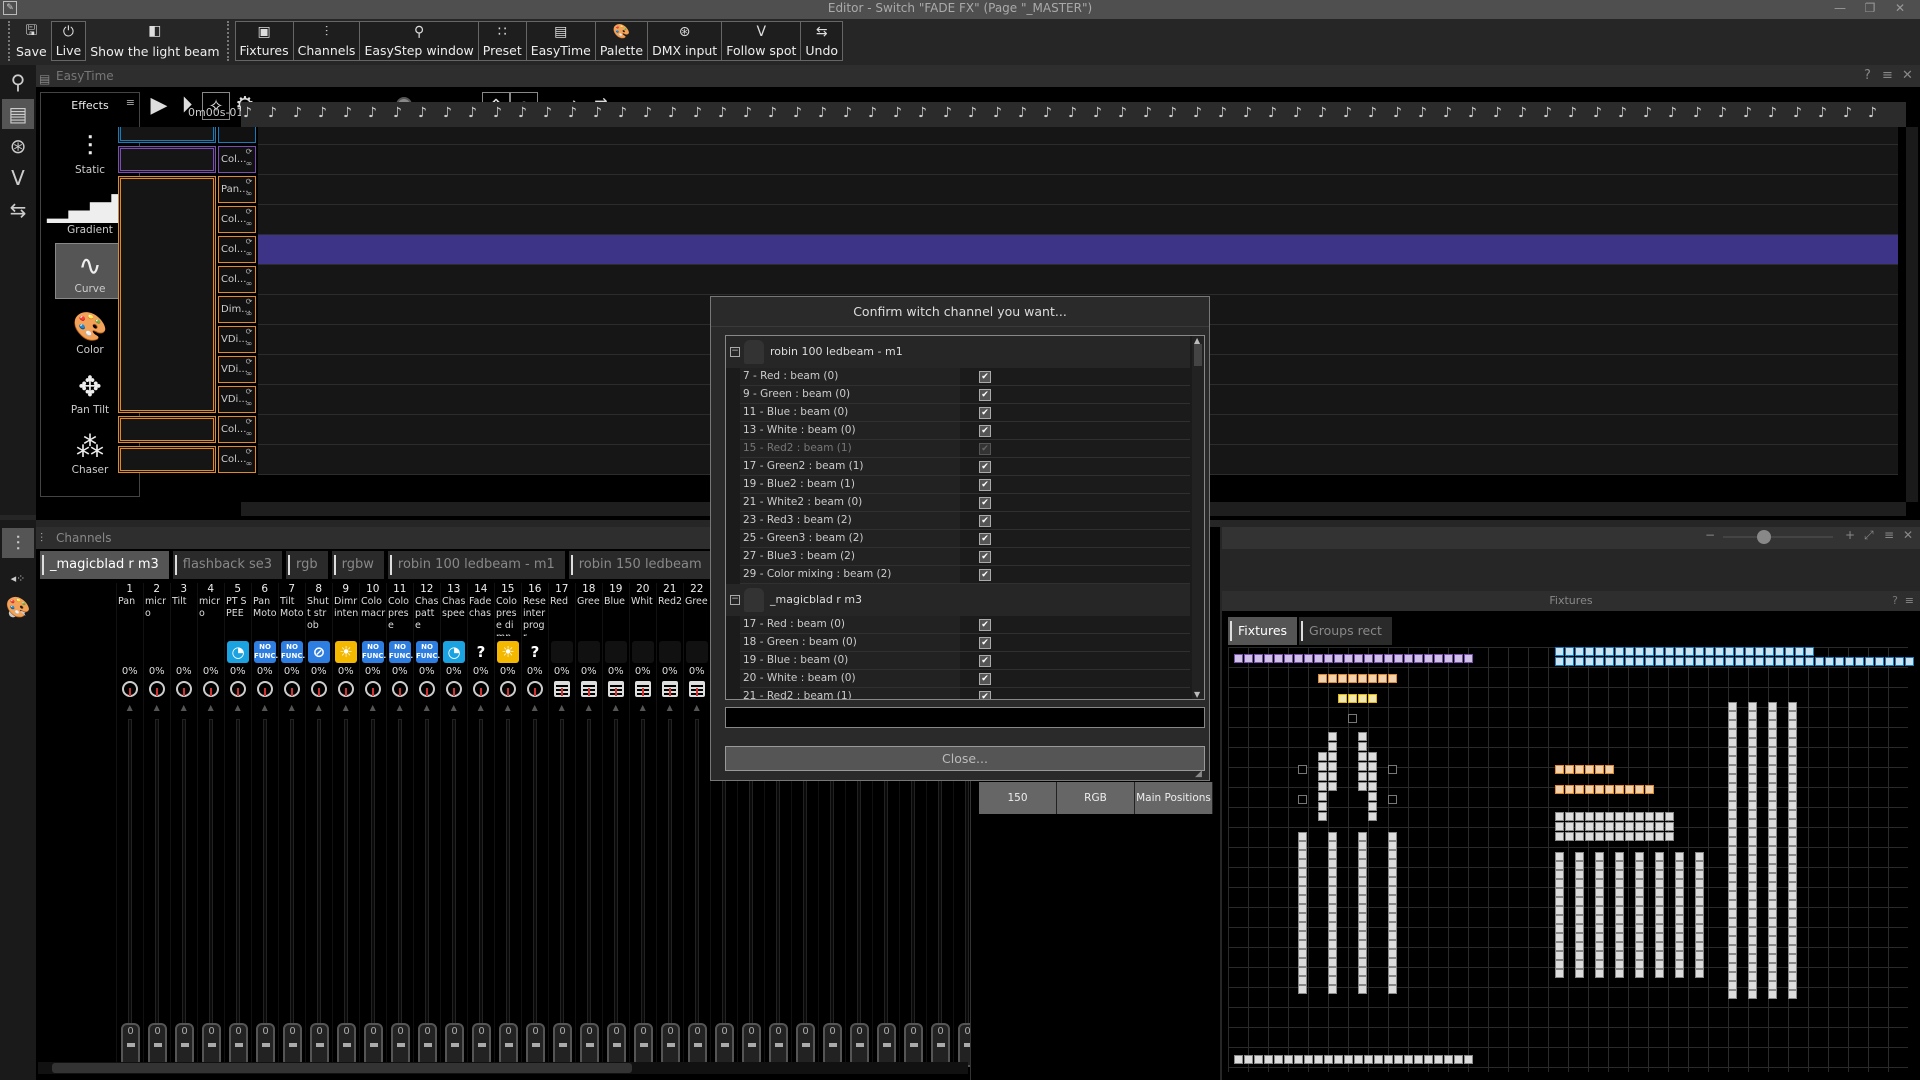  What do you see at coordinates (264, 41) in the screenshot?
I see `fixtures-button: ▣ Fixtures` at bounding box center [264, 41].